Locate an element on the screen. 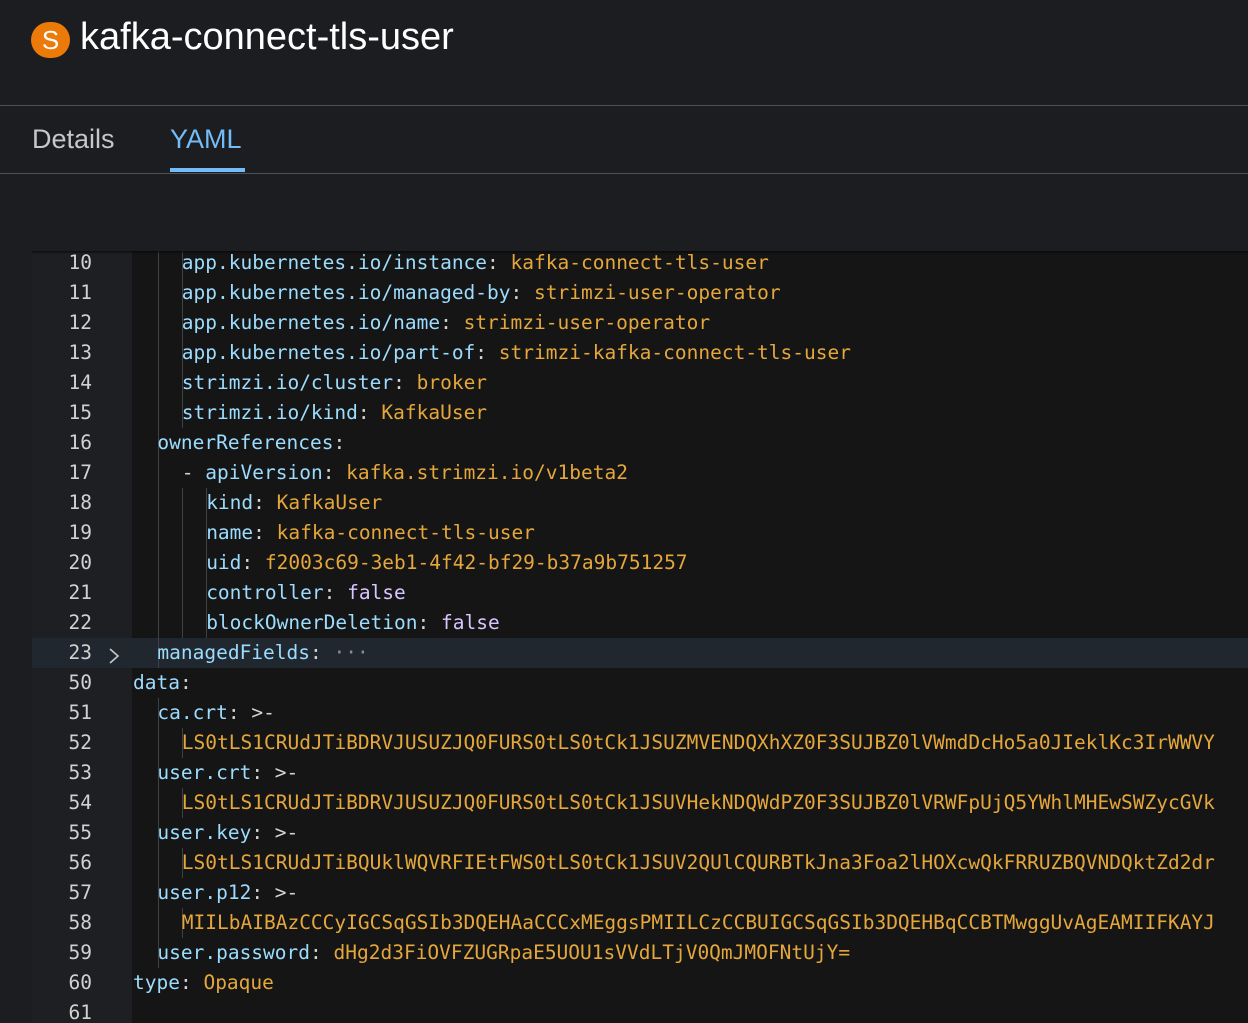  code-line: 51 ca.crt: >- is located at coordinates (640, 713).